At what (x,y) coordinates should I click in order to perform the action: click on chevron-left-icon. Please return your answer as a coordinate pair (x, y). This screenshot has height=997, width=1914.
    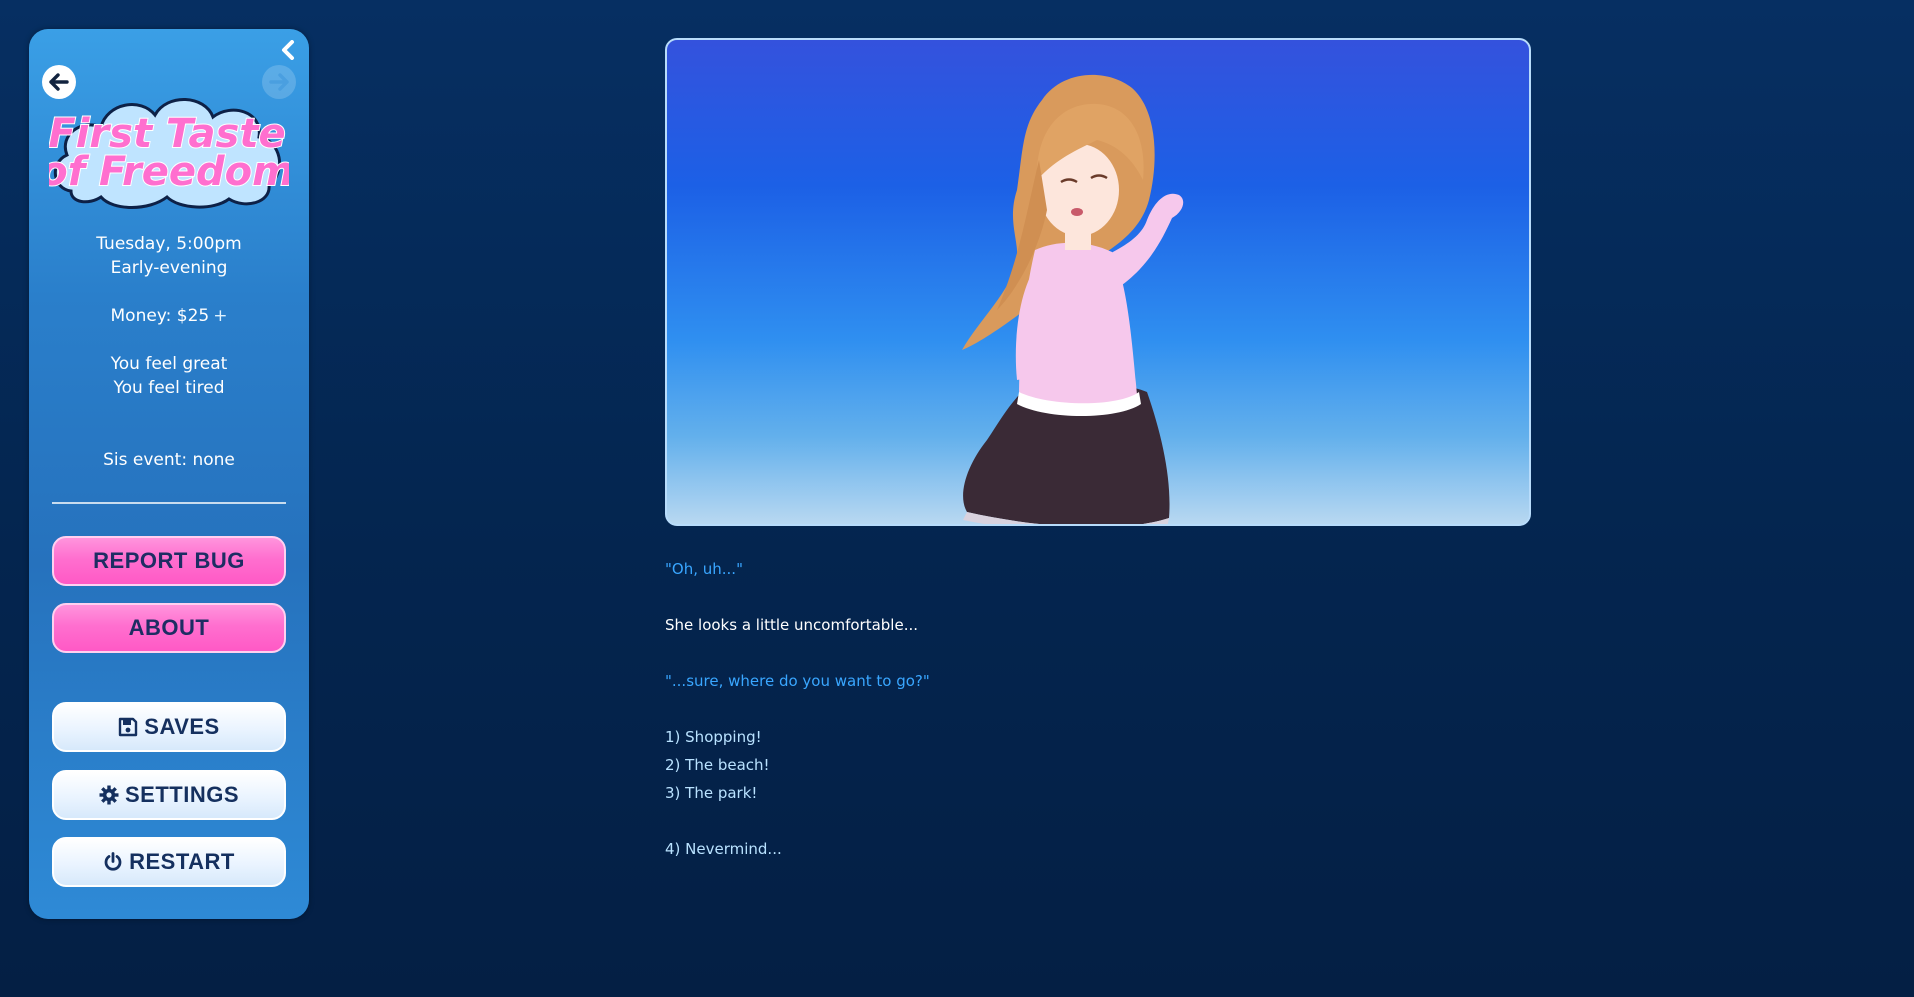
    Looking at the image, I should click on (288, 50).